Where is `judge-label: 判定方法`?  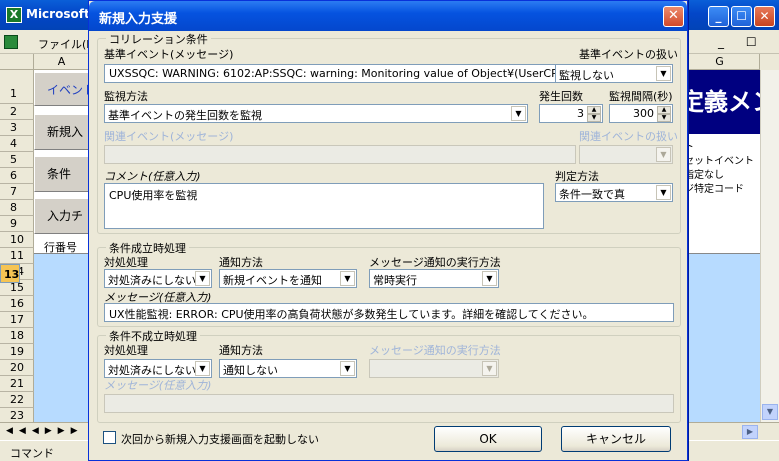 judge-label: 判定方法 is located at coordinates (577, 176).